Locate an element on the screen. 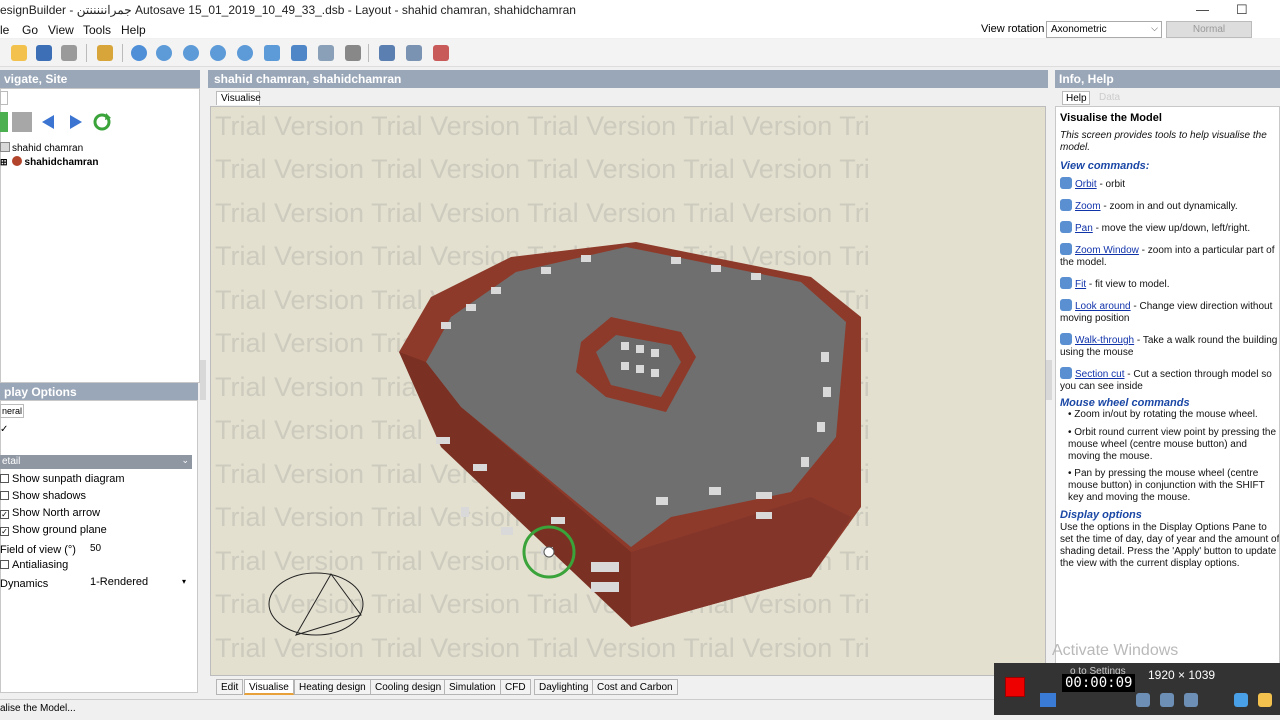 The image size is (1280, 720). tab-edit: Edit is located at coordinates (230, 687).